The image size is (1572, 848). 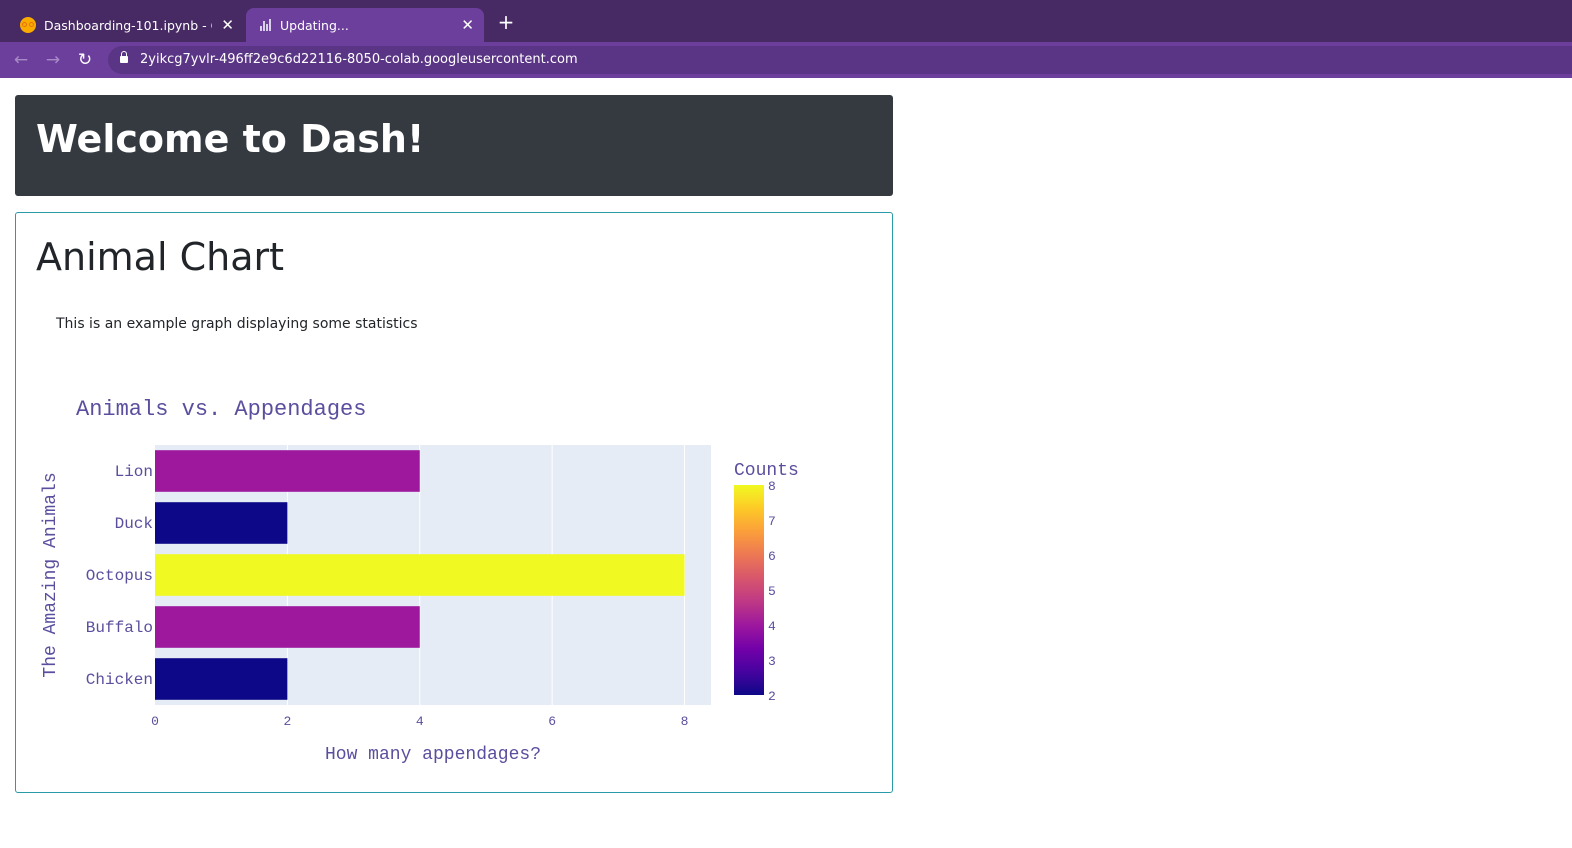 I want to click on y-tick-label: Lion, so click(x=134, y=472).